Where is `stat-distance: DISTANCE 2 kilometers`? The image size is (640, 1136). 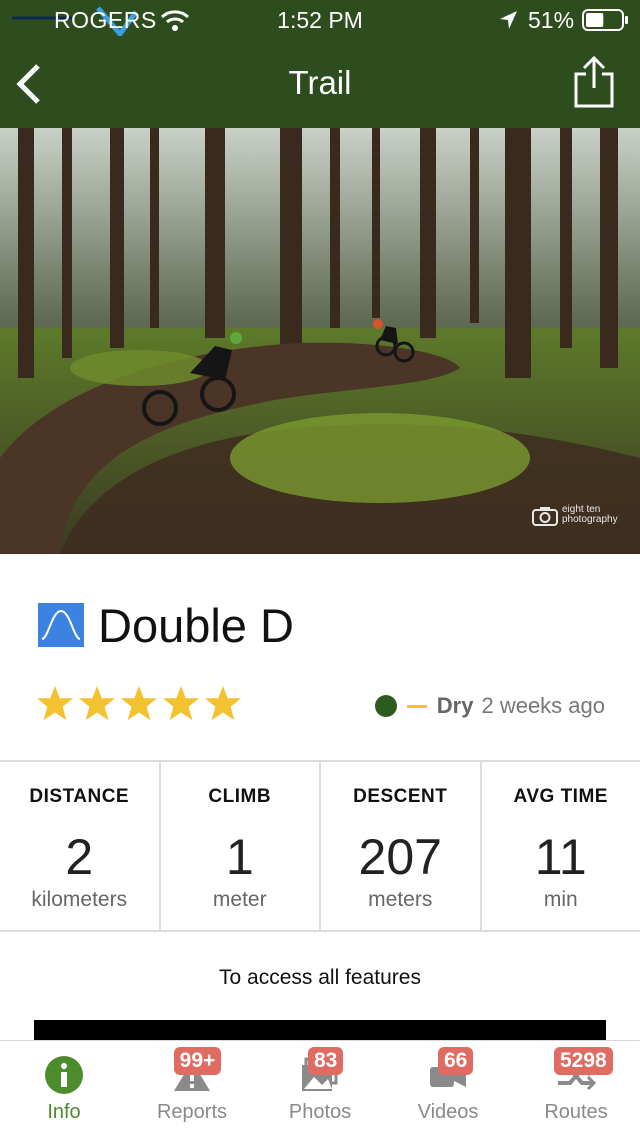 stat-distance: DISTANCE 2 kilometers is located at coordinates (80, 846).